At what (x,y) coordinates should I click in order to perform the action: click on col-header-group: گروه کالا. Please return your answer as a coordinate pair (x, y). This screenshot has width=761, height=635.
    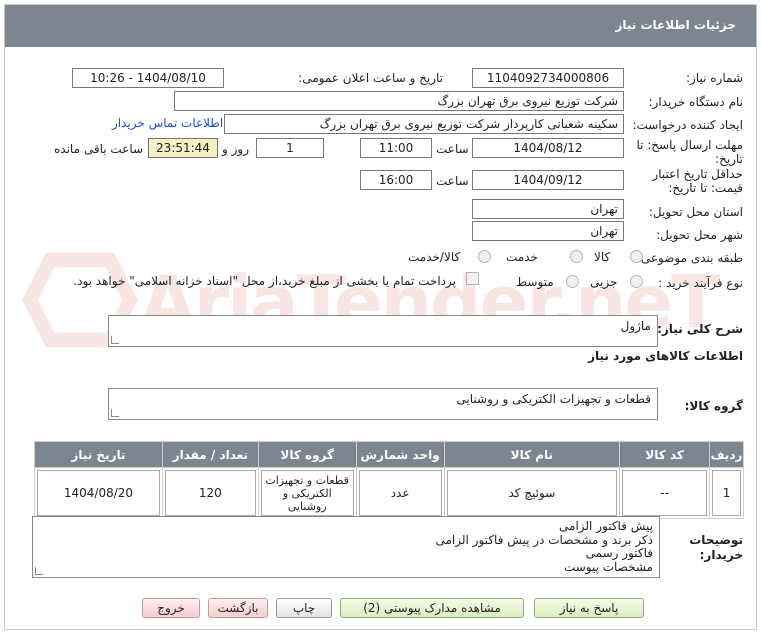
    Looking at the image, I should click on (307, 454).